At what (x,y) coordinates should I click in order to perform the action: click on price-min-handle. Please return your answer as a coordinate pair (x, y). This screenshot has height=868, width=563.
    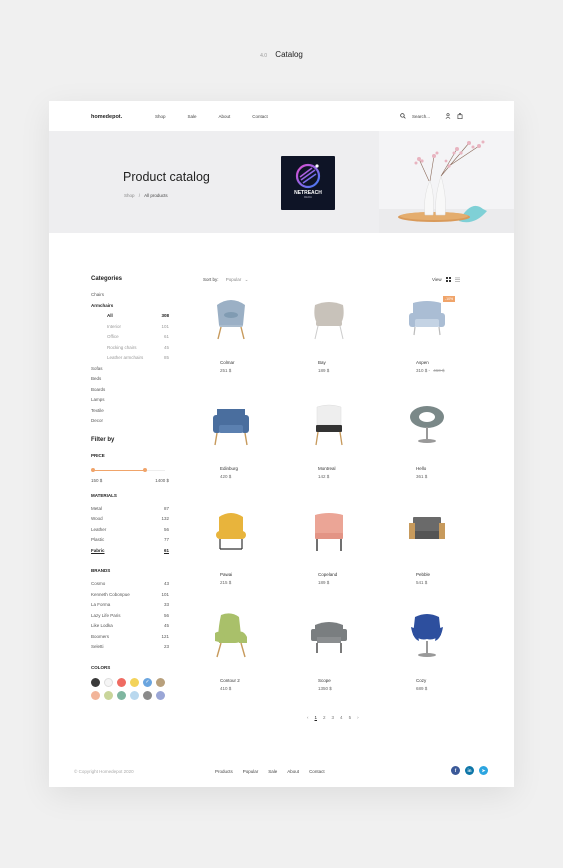
    Looking at the image, I should click on (93, 469).